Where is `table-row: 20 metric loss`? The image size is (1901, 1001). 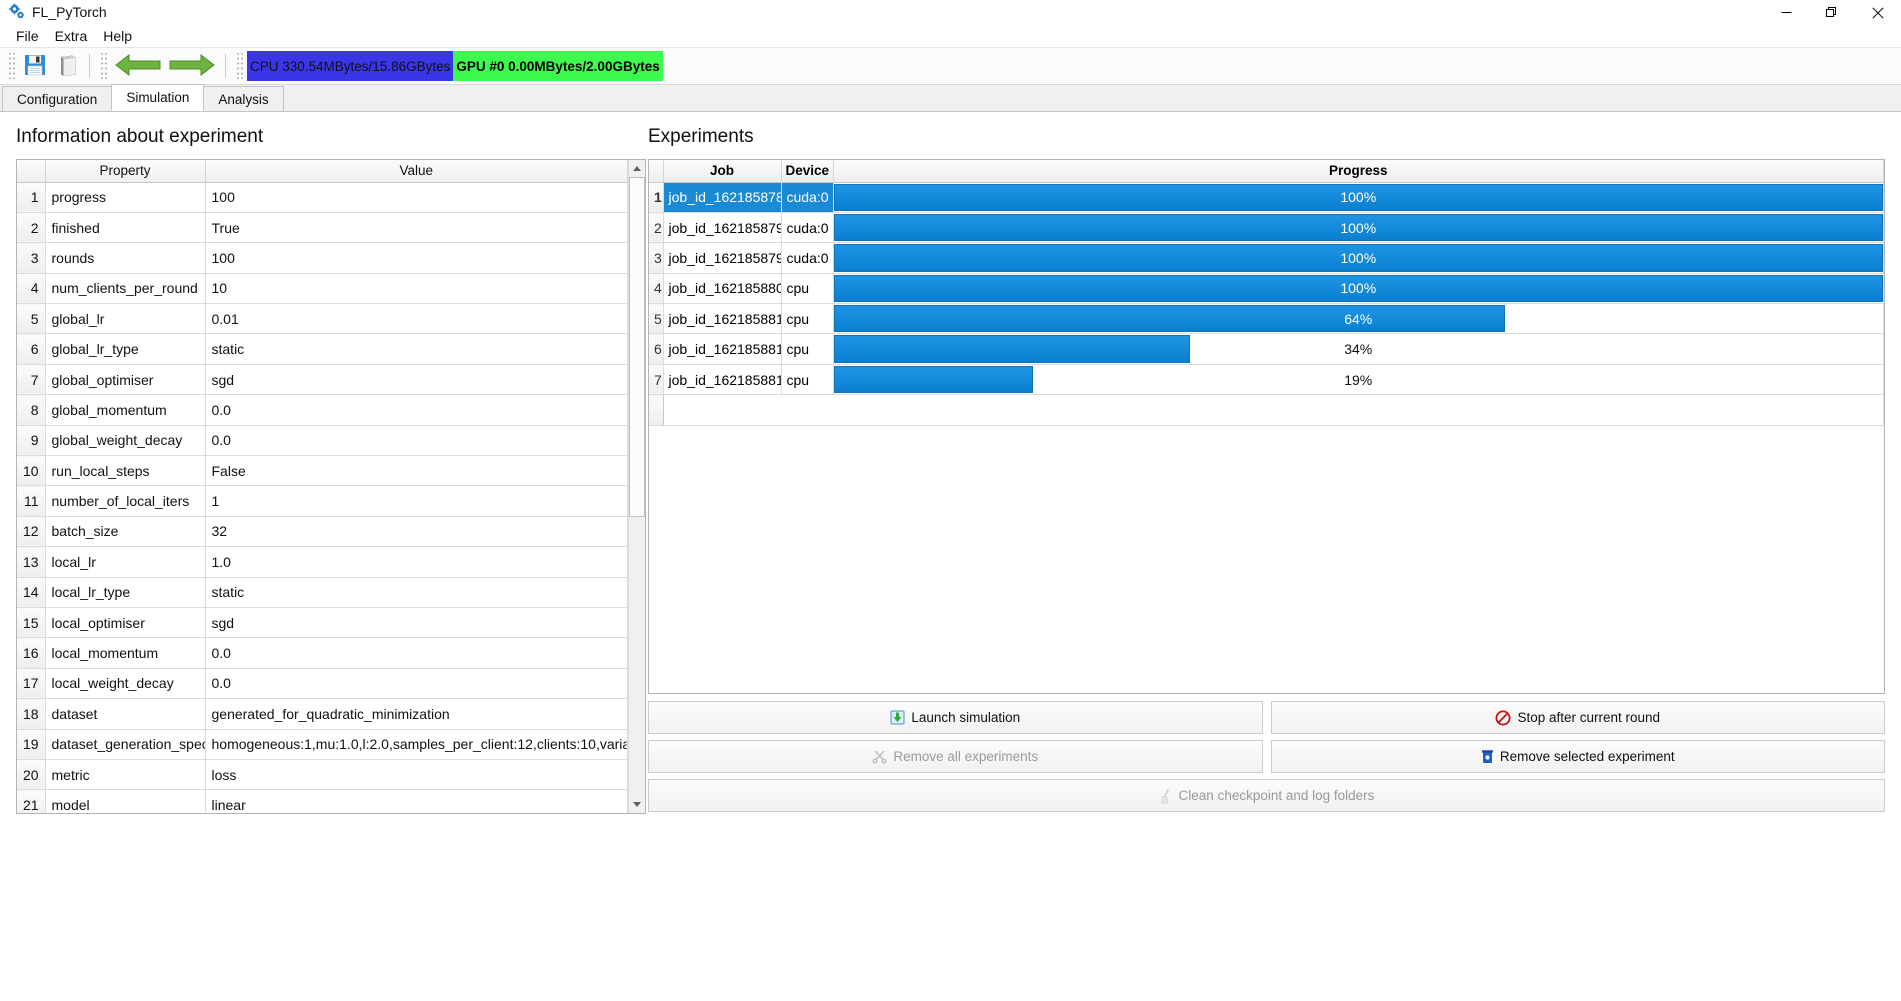
table-row: 20 metric loss is located at coordinates (322, 775).